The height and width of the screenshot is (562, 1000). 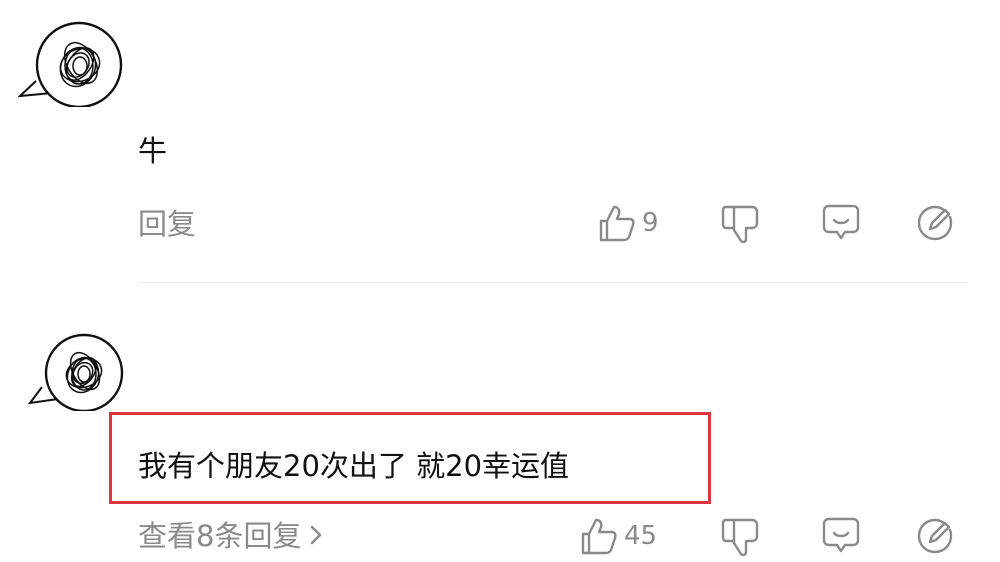 I want to click on like-button: 9, so click(x=628, y=223).